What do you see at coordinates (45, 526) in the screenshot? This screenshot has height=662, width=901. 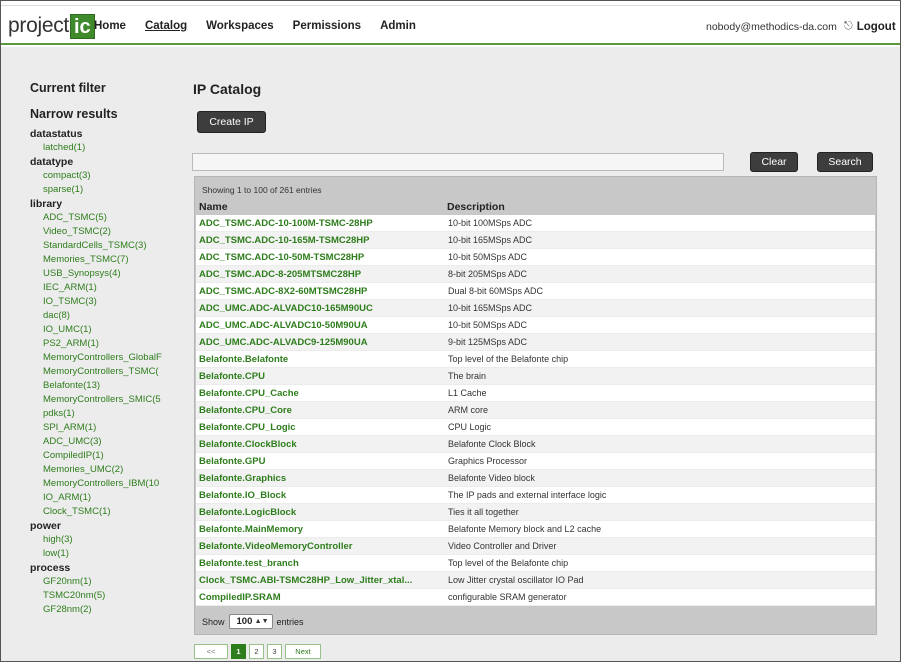 I see `facet-group-power: power` at bounding box center [45, 526].